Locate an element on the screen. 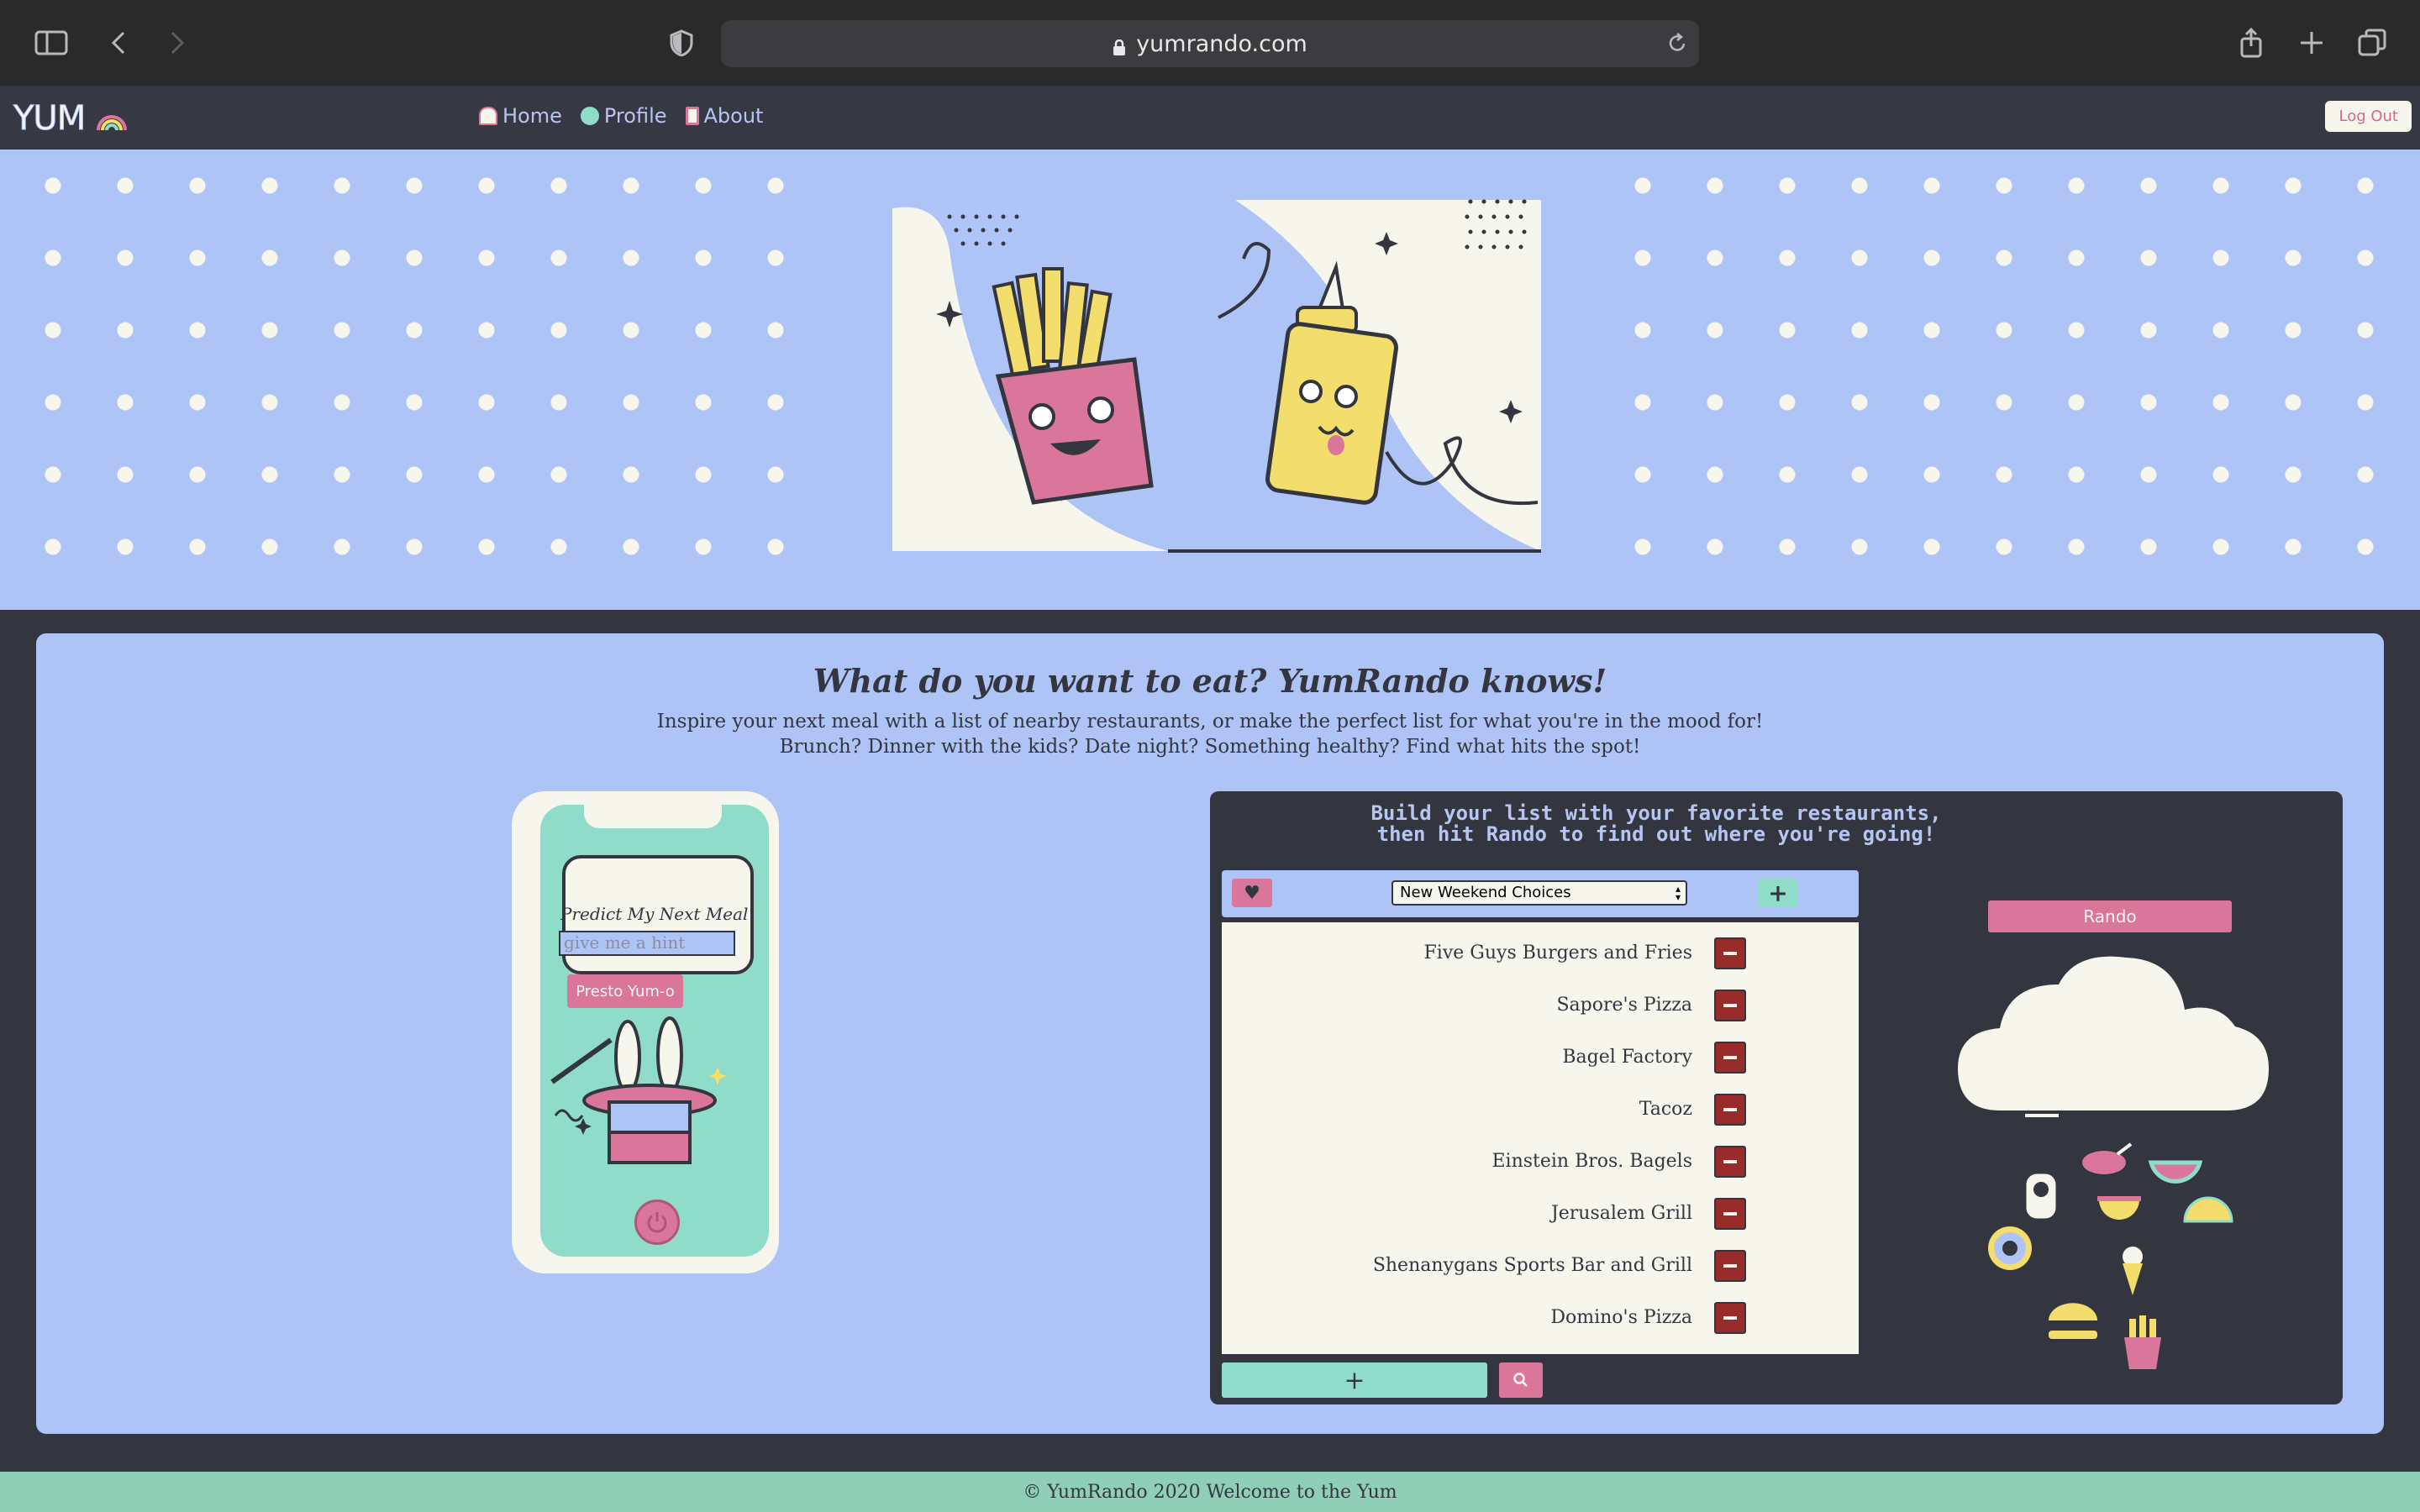  heart-icon: ♥ is located at coordinates (1252, 893).